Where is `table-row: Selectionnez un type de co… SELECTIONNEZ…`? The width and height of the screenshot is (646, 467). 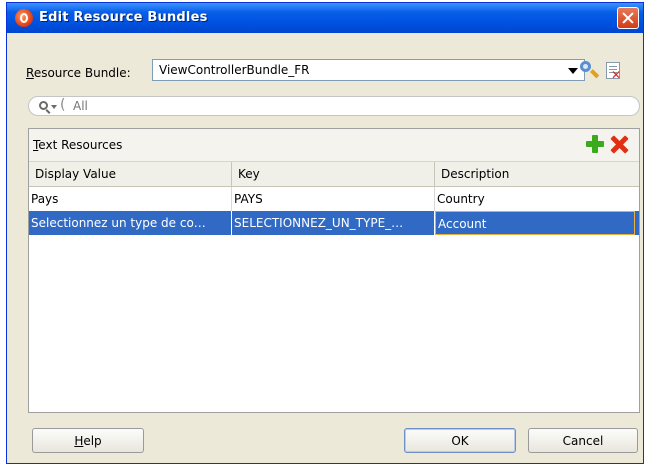
table-row: Selectionnez un type de co… SELECTIONNEZ… is located at coordinates (334, 223).